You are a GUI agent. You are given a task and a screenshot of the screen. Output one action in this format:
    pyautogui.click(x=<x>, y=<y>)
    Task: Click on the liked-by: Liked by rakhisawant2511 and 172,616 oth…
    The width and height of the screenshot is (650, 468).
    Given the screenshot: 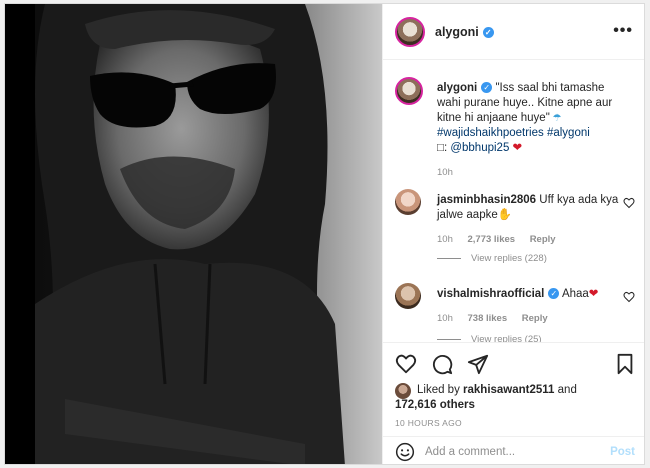 What is the action you would take?
    pyautogui.click(x=515, y=398)
    